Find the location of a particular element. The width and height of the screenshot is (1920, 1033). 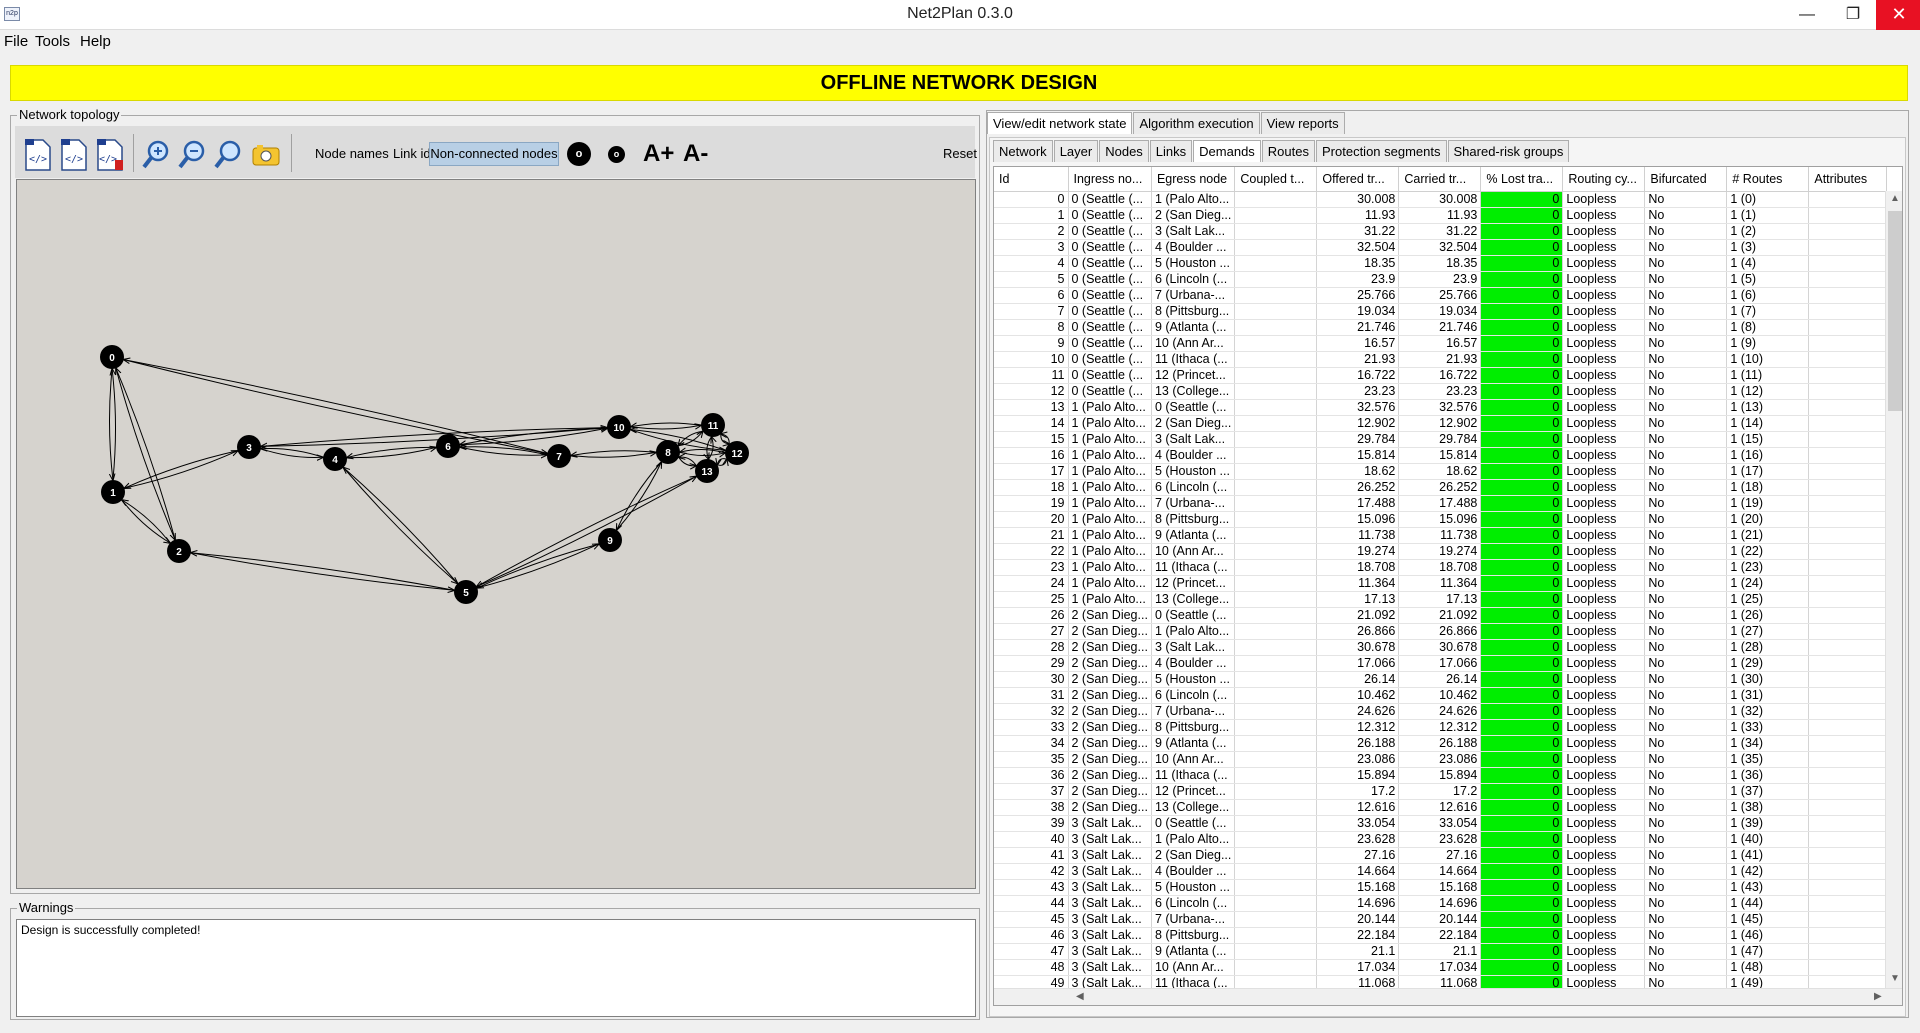

column-header: Bifurcated is located at coordinates (1686, 179).